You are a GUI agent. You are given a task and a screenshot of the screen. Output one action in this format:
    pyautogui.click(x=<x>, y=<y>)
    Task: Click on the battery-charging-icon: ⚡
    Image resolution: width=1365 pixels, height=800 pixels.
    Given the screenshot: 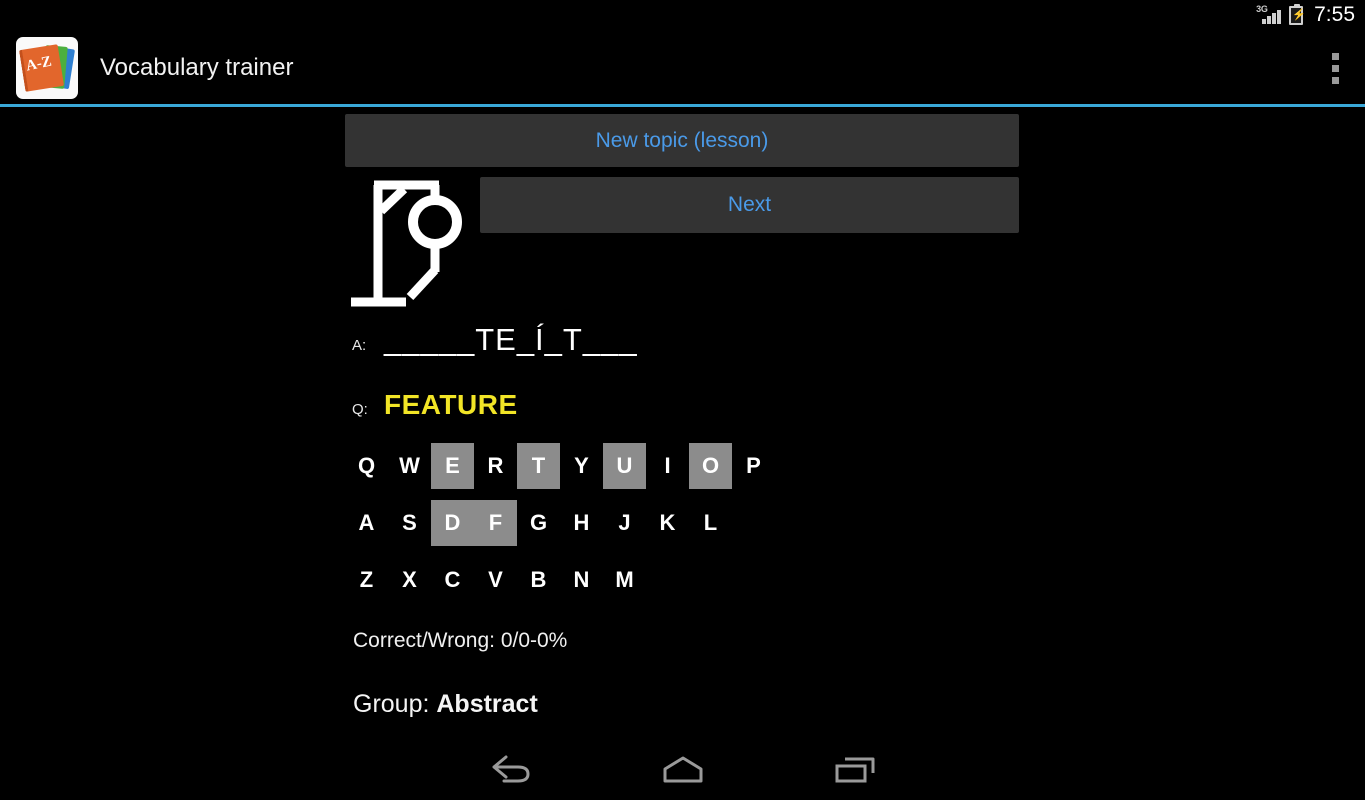 What is the action you would take?
    pyautogui.click(x=1297, y=14)
    